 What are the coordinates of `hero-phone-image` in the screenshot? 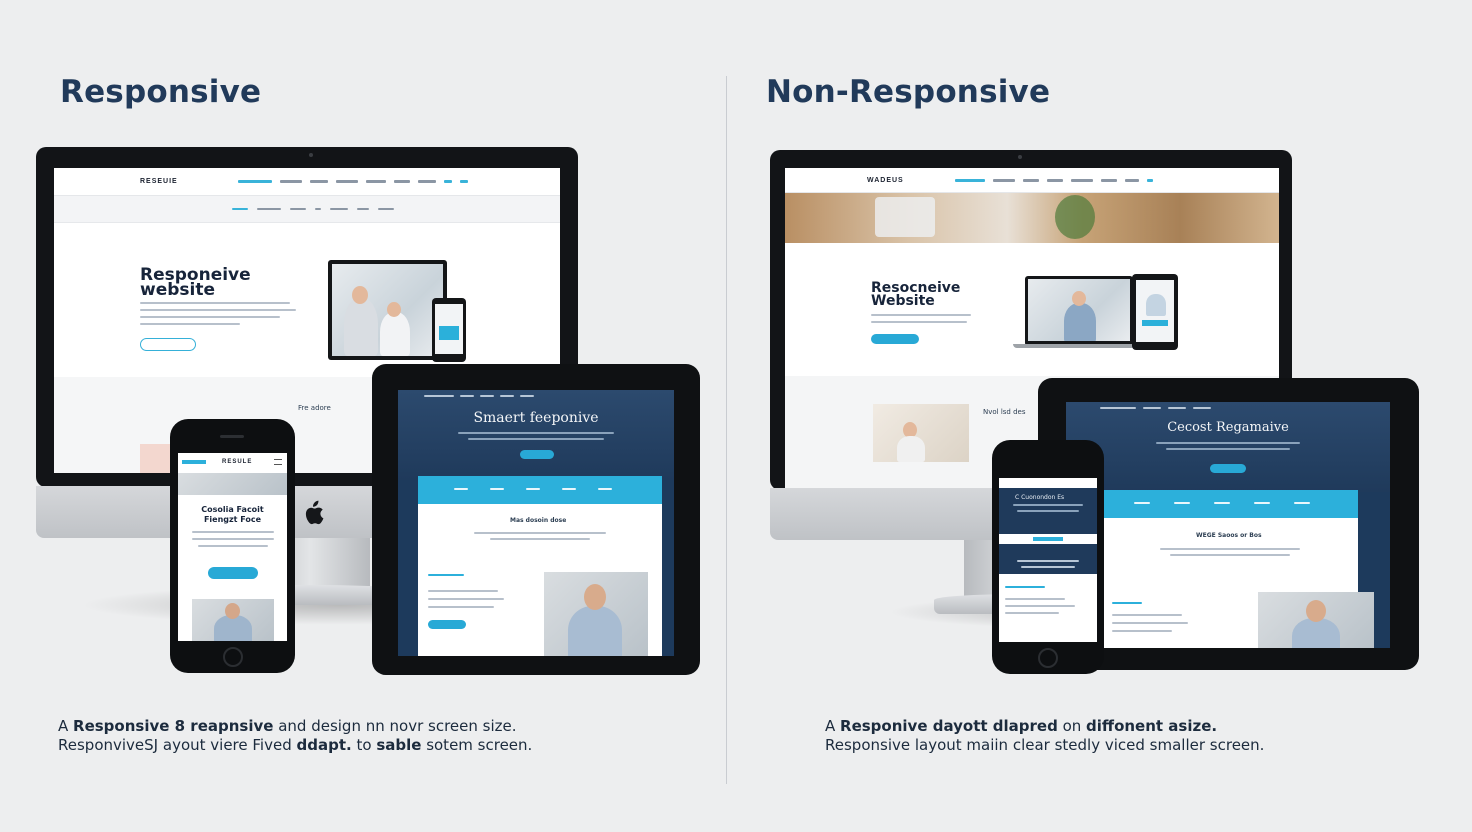 It's located at (449, 330).